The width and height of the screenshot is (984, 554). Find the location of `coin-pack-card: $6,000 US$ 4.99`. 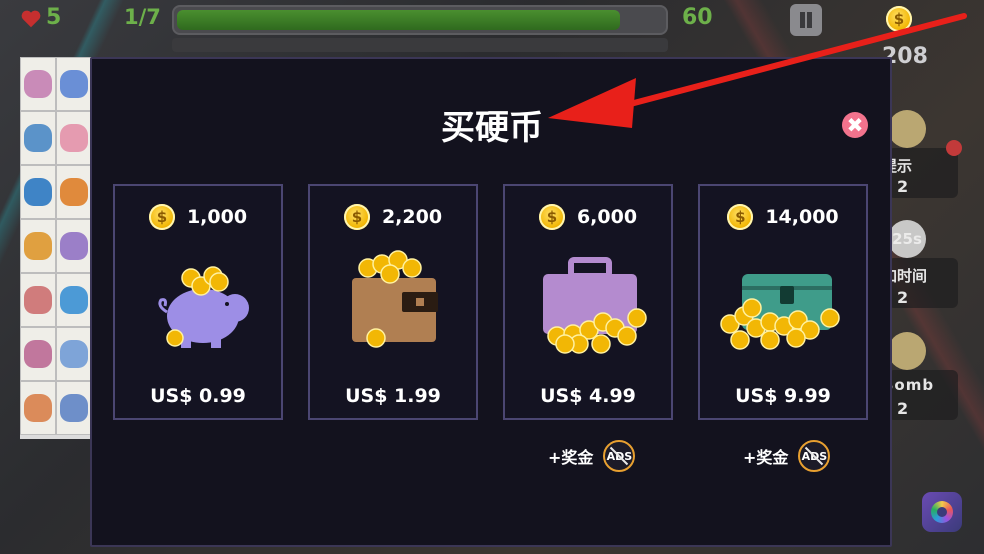

coin-pack-card: $6,000 US$ 4.99 is located at coordinates (588, 302).